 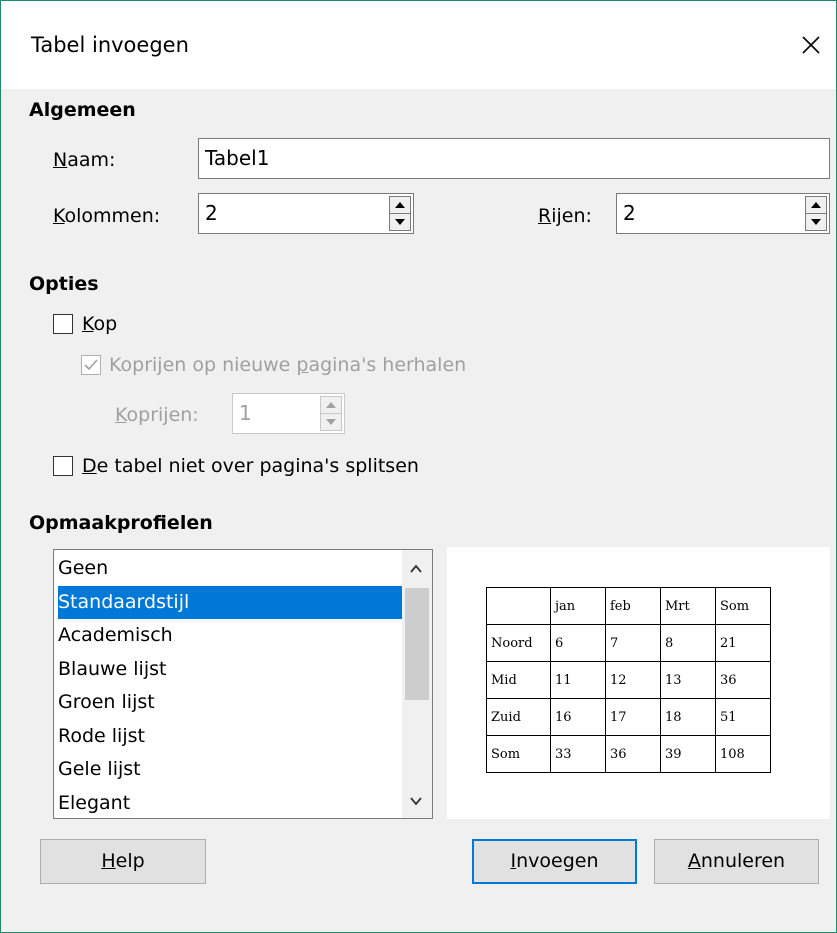 What do you see at coordinates (416, 569) in the screenshot?
I see `scroll-up-icon` at bounding box center [416, 569].